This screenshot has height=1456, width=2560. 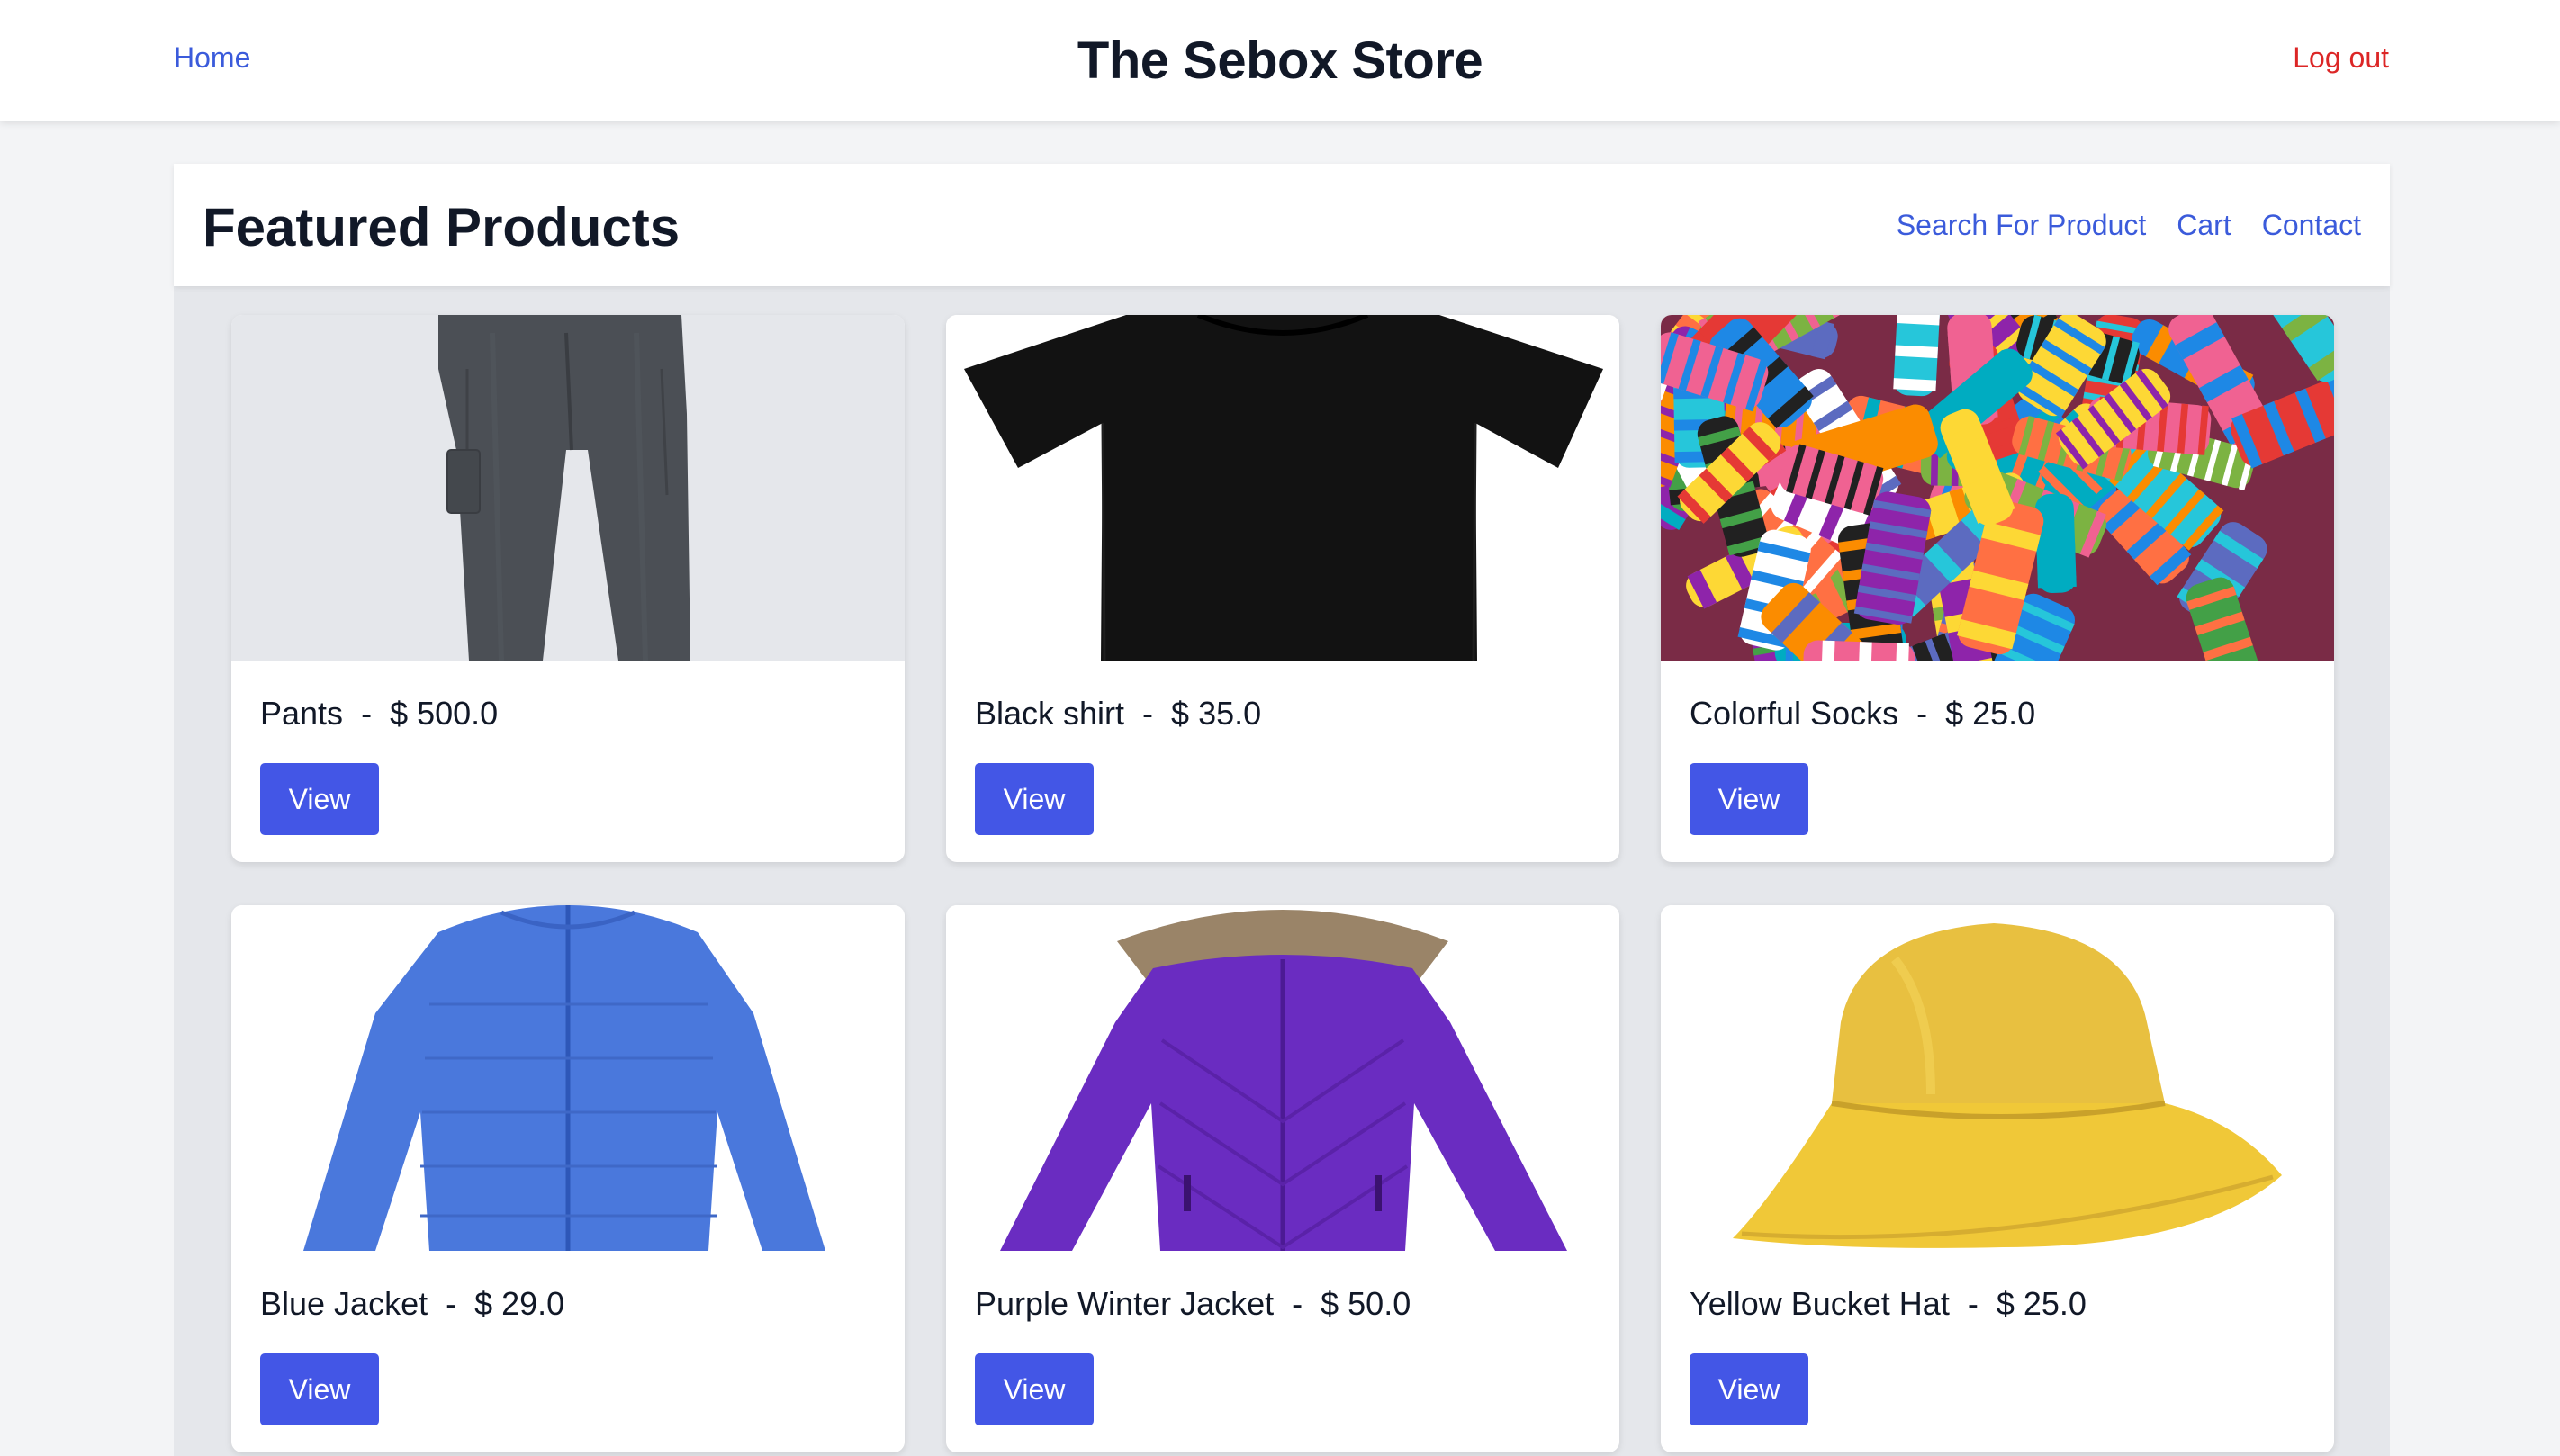 I want to click on product-card: Blue Jacket - $ 29.0 View, so click(x=568, y=1178).